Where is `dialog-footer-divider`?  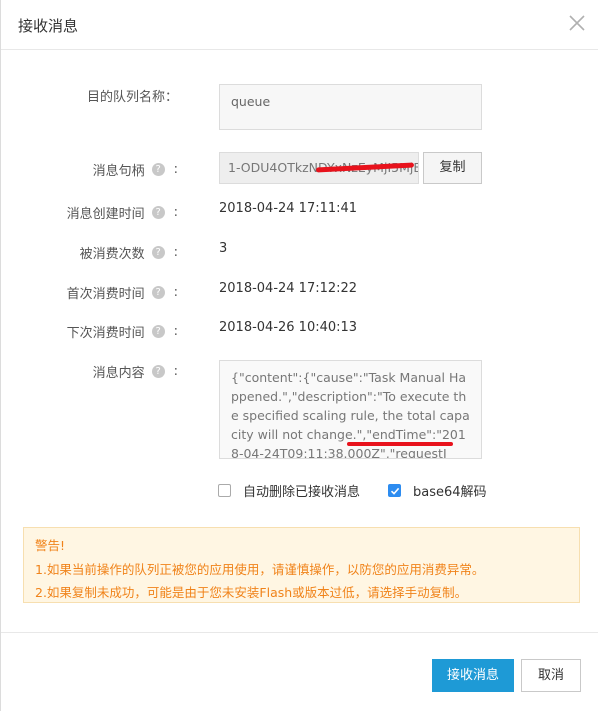 dialog-footer-divider is located at coordinates (299, 632).